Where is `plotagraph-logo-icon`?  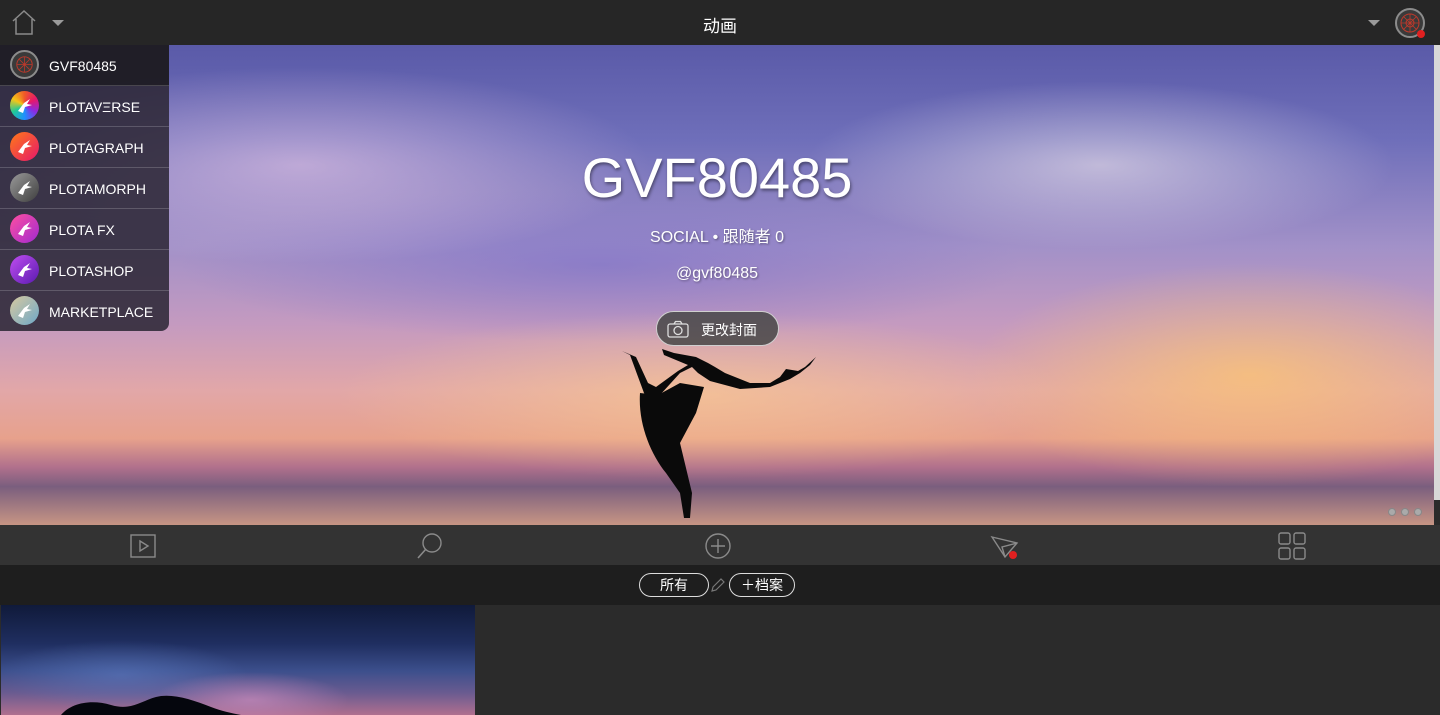
plotagraph-logo-icon is located at coordinates (24, 146).